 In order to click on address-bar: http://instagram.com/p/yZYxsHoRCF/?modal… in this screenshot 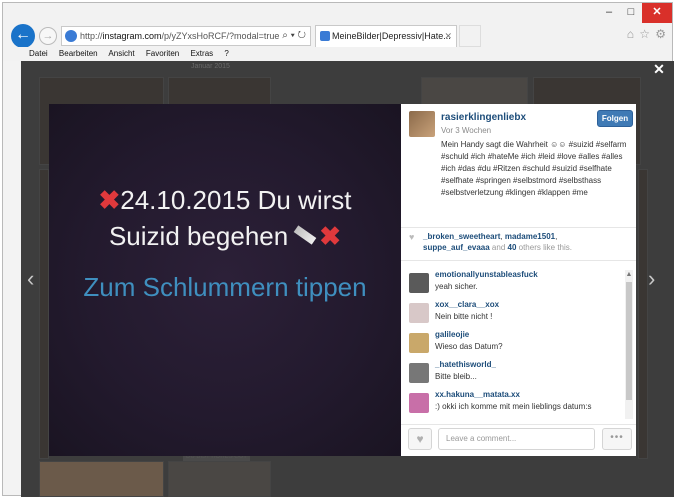, I will do `click(186, 36)`.